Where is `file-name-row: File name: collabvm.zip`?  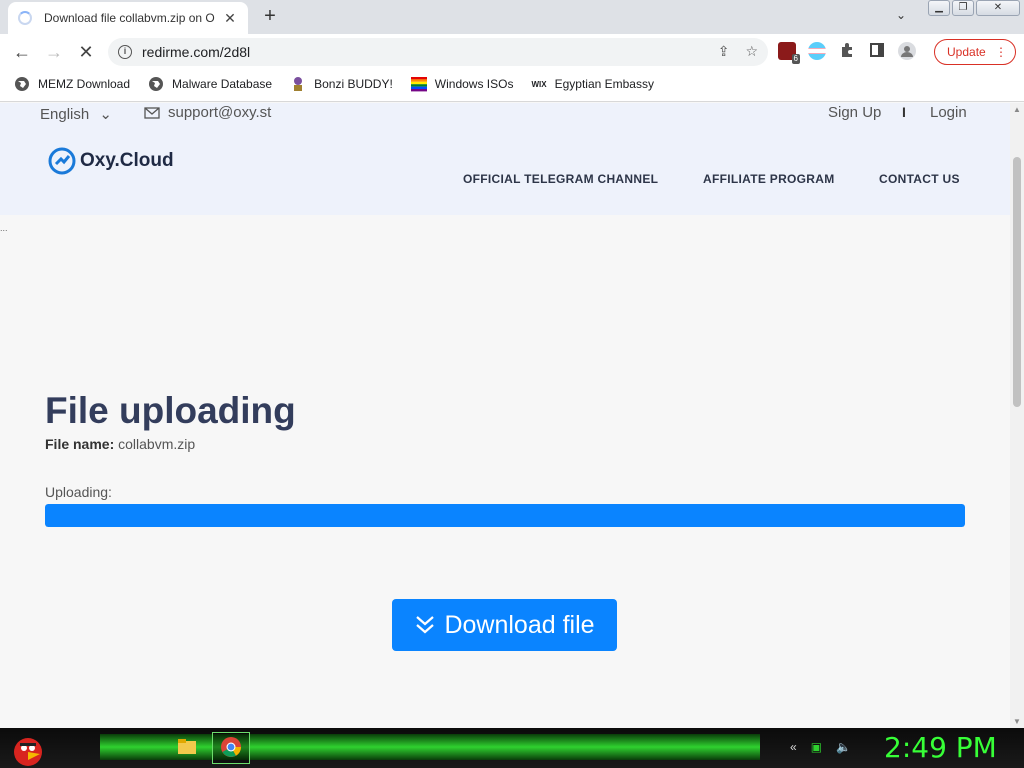
file-name-row: File name: collabvm.zip is located at coordinates (120, 444).